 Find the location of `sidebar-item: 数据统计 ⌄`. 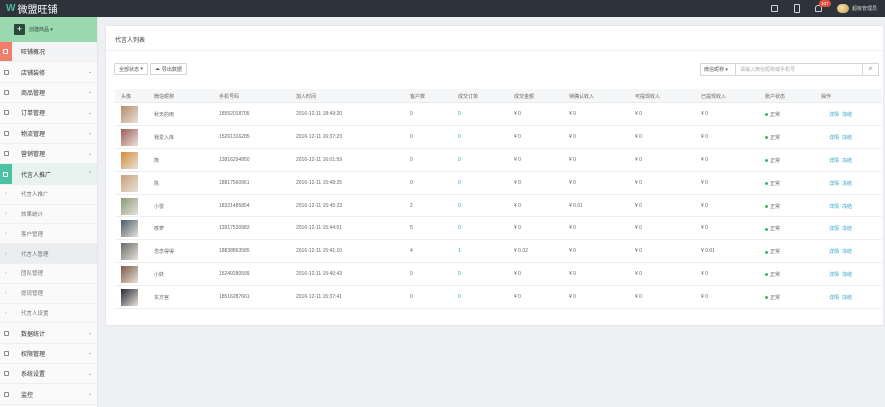

sidebar-item: 数据统计 ⌄ is located at coordinates (48, 333).